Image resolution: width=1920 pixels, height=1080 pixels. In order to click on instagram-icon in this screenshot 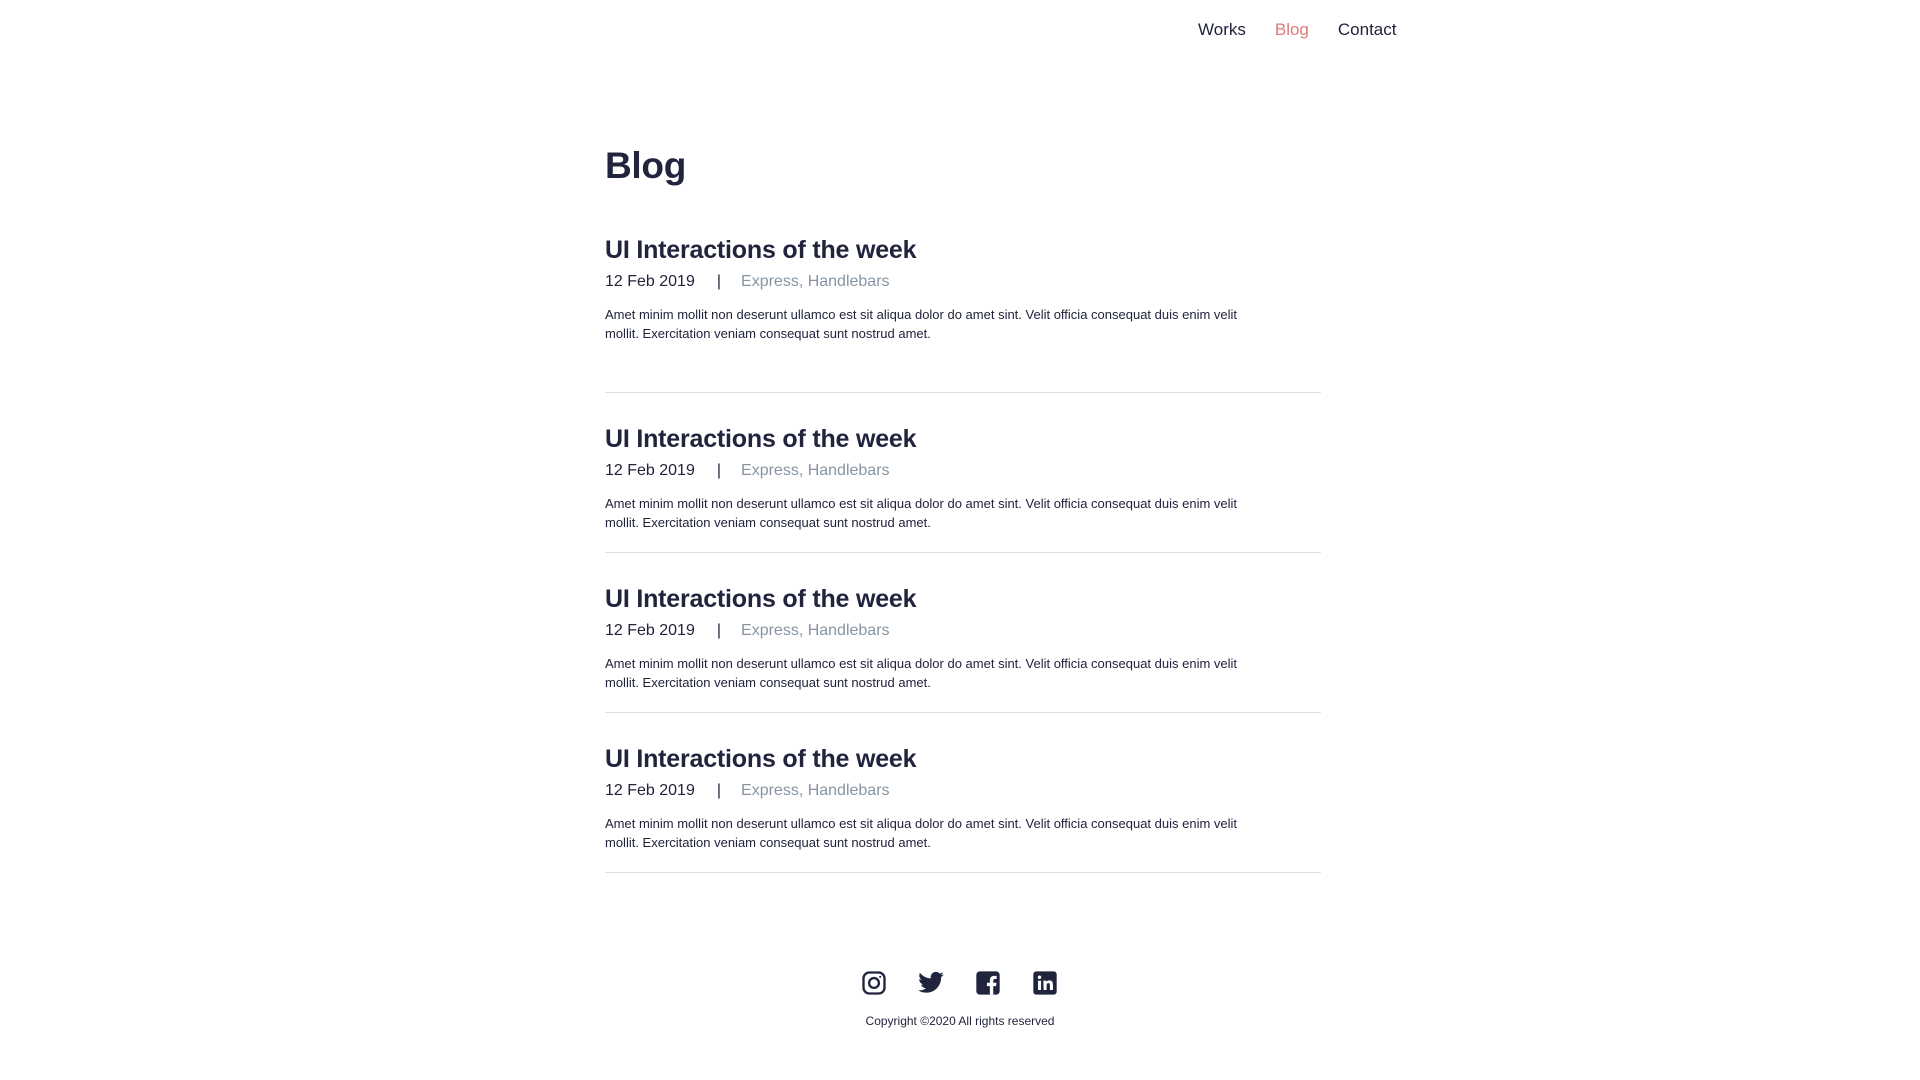, I will do `click(874, 983)`.